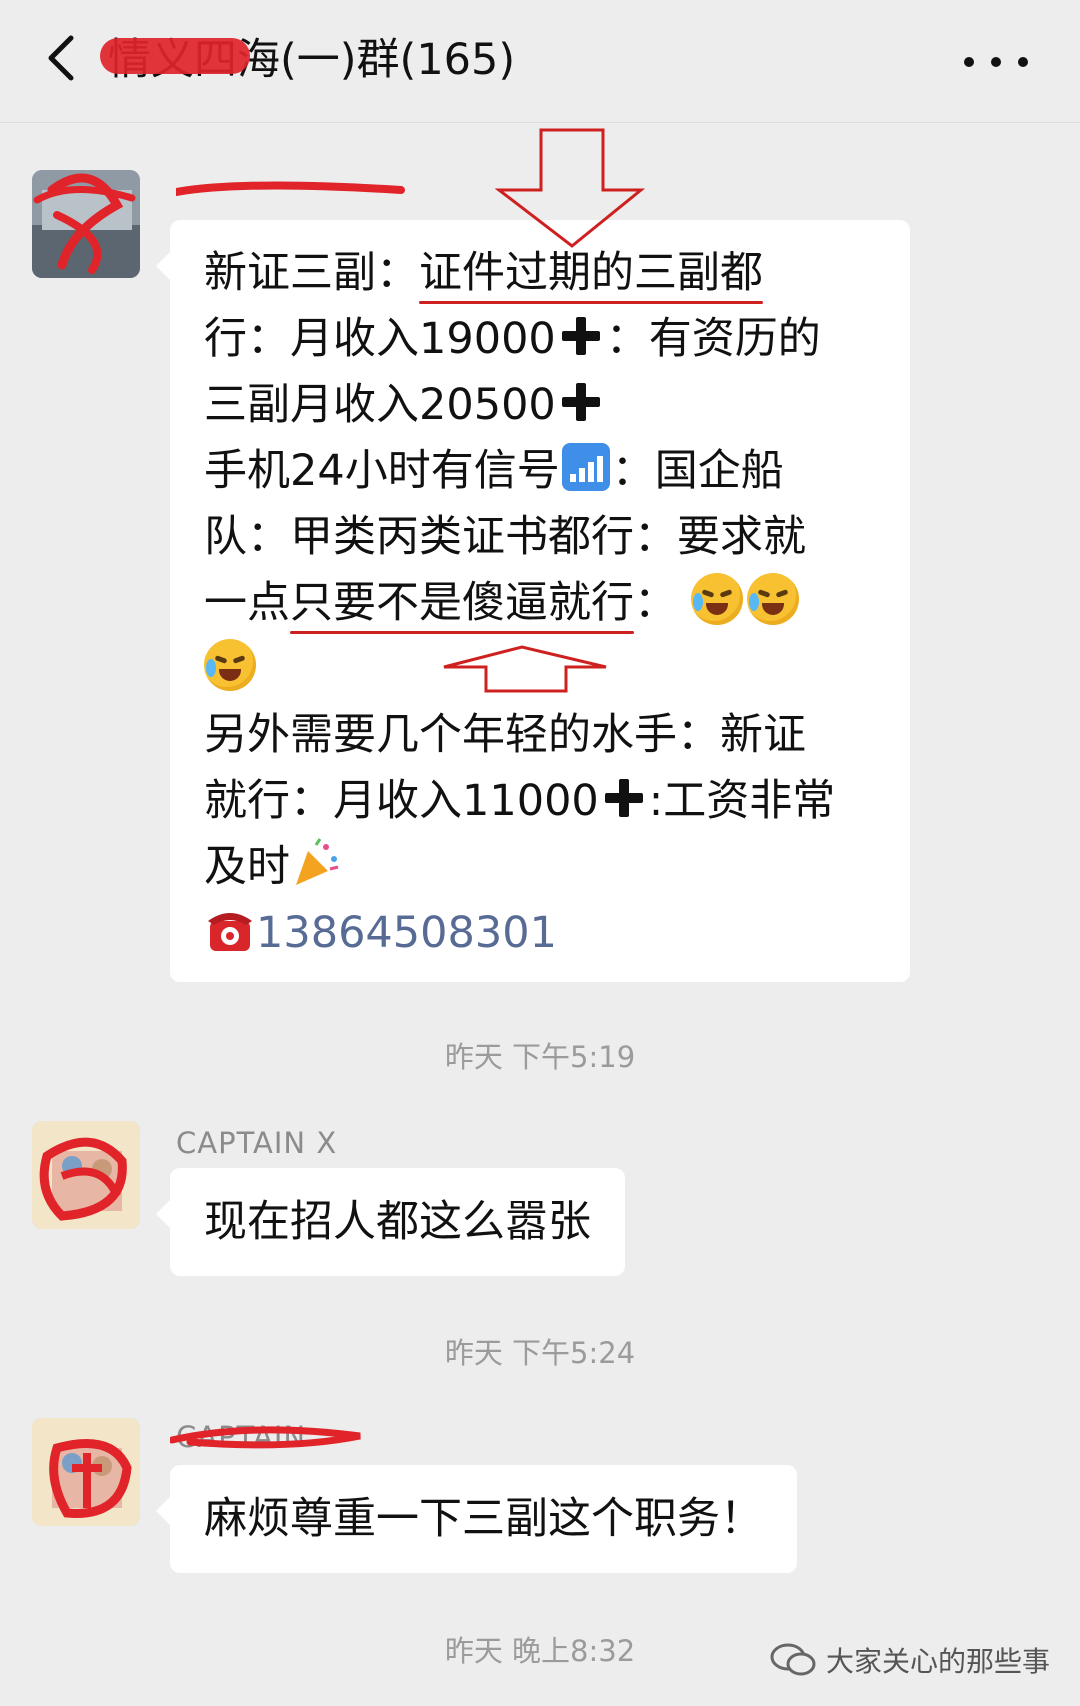 The height and width of the screenshot is (1706, 1080). What do you see at coordinates (505, 537) in the screenshot?
I see `message-line: 队：甲类丙类证书都行：要求就` at bounding box center [505, 537].